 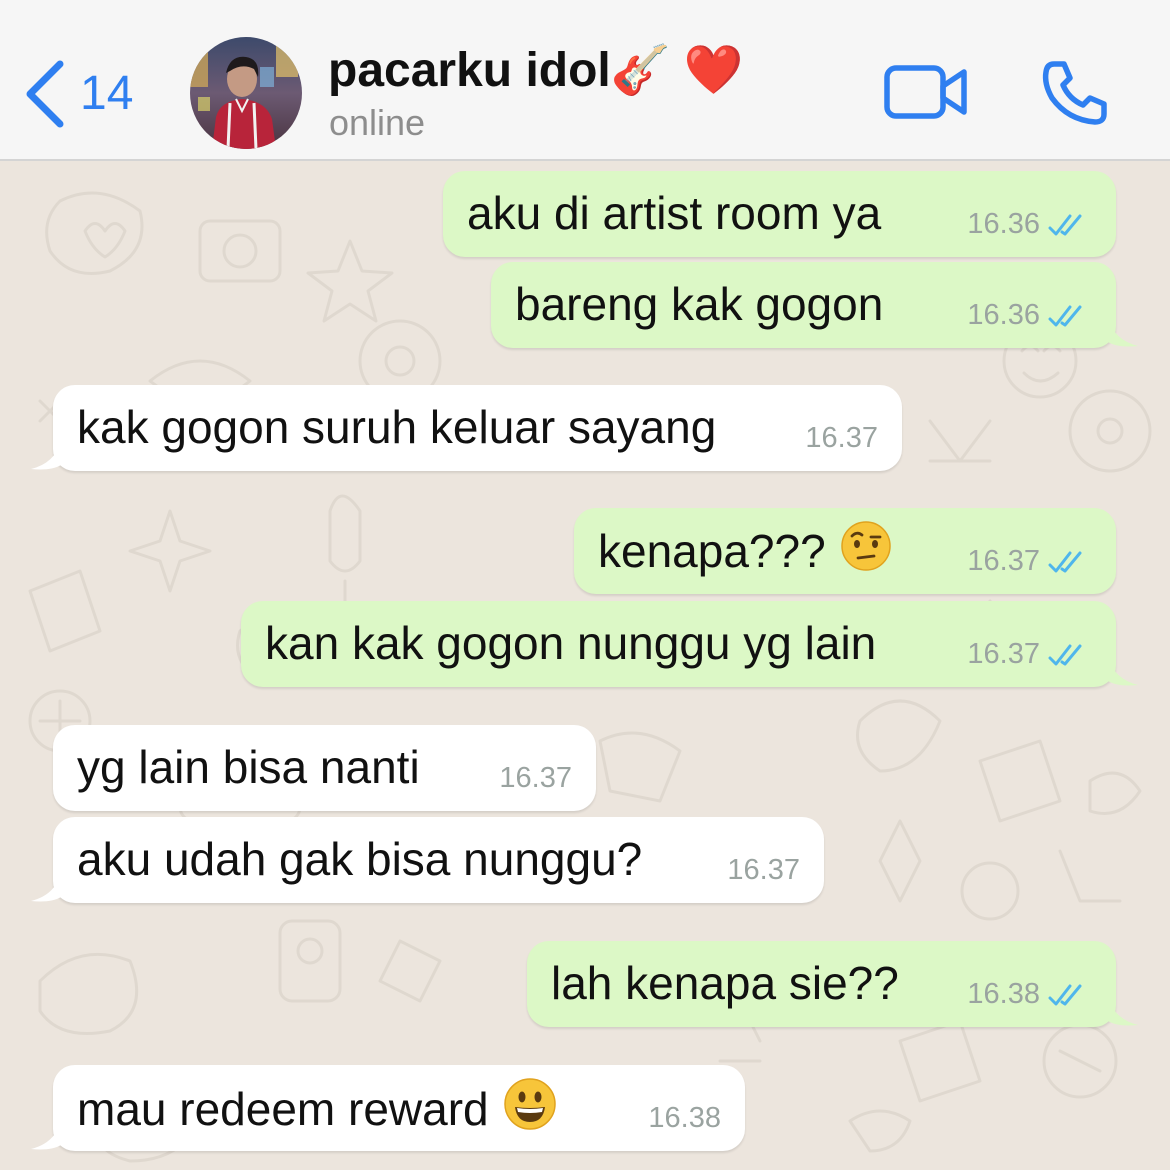 I want to click on message-bubble-incoming: aku udah gak bisa nunggu? 16.37, so click(x=427, y=860).